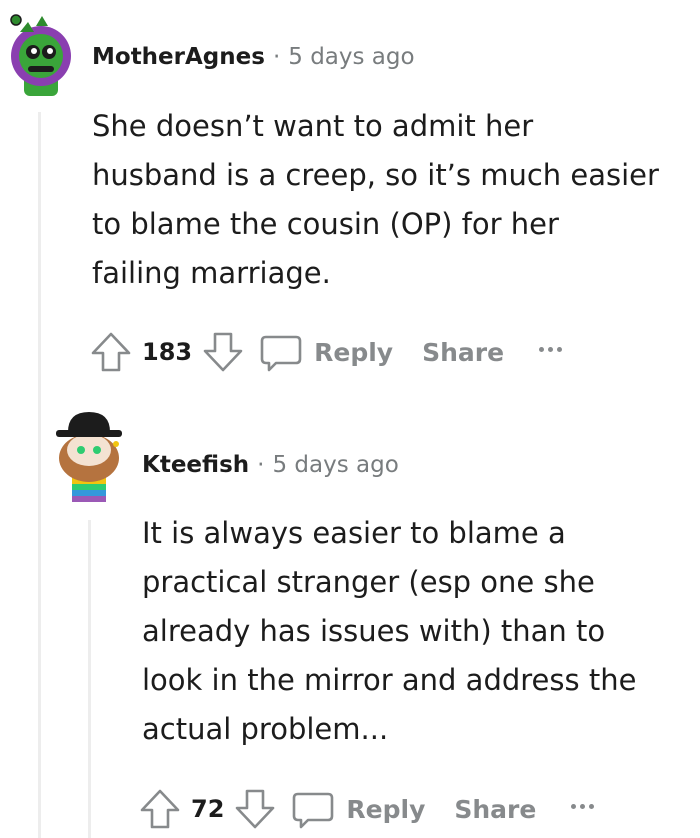 This screenshot has height=838, width=700. Describe the element at coordinates (389, 680) in the screenshot. I see `comment-line: look in the mirror and address the` at that location.